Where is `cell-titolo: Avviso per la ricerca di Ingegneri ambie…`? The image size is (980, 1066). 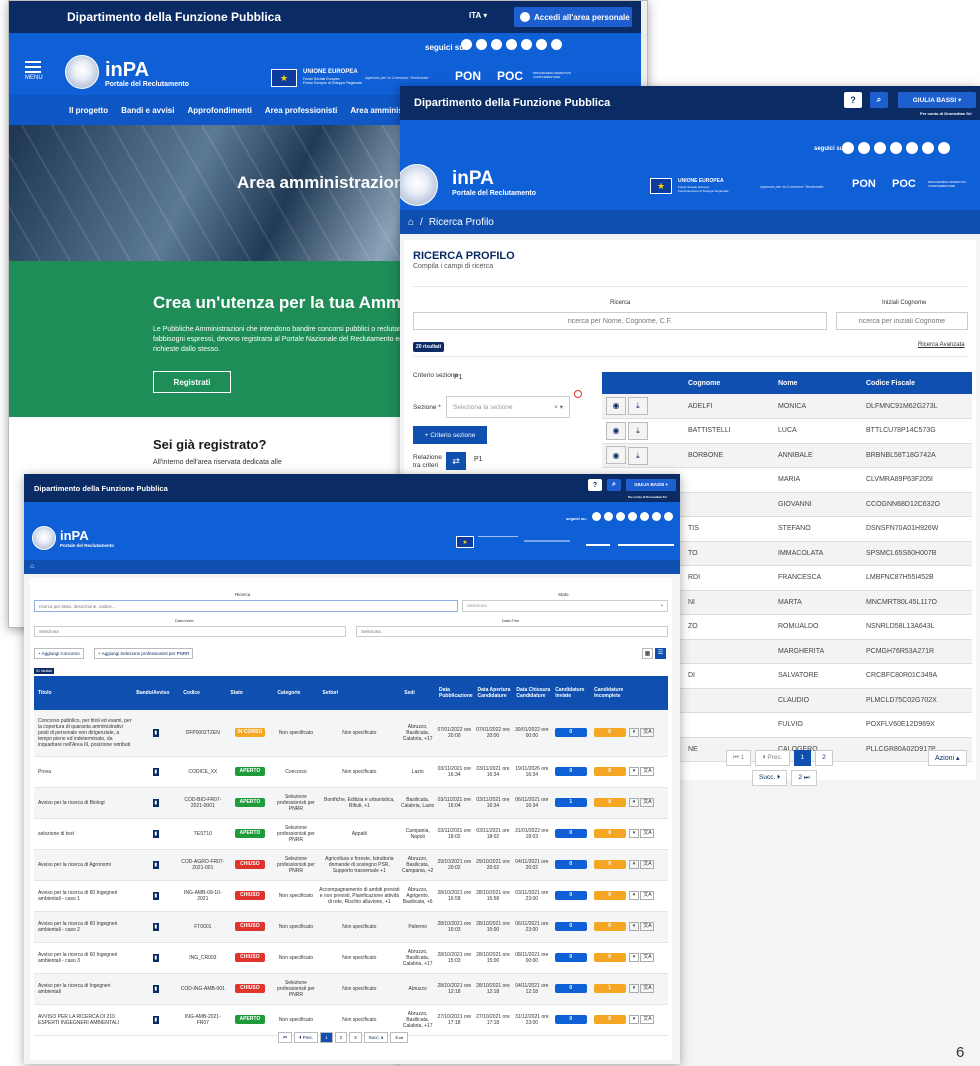
cell-titolo: Avviso per la ricerca di Ingegneri ambie… is located at coordinates (83, 989).